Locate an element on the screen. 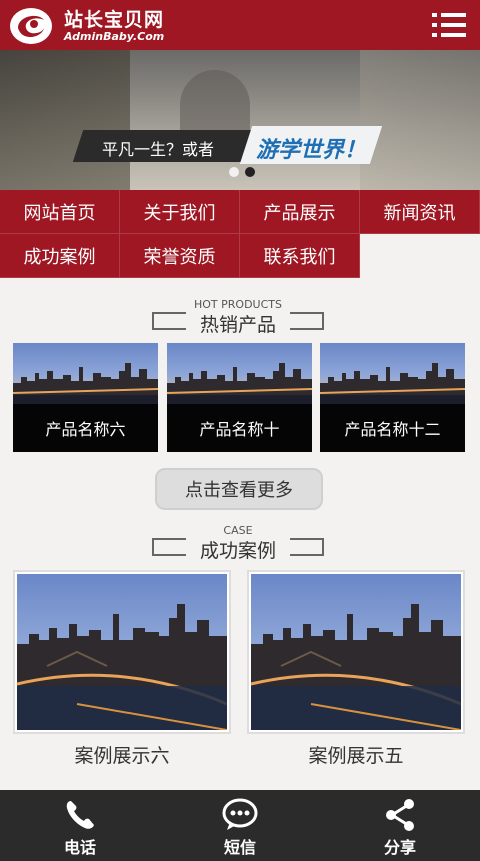 Image resolution: width=480 pixels, height=861 pixels. banner-photo-left is located at coordinates (65, 120).